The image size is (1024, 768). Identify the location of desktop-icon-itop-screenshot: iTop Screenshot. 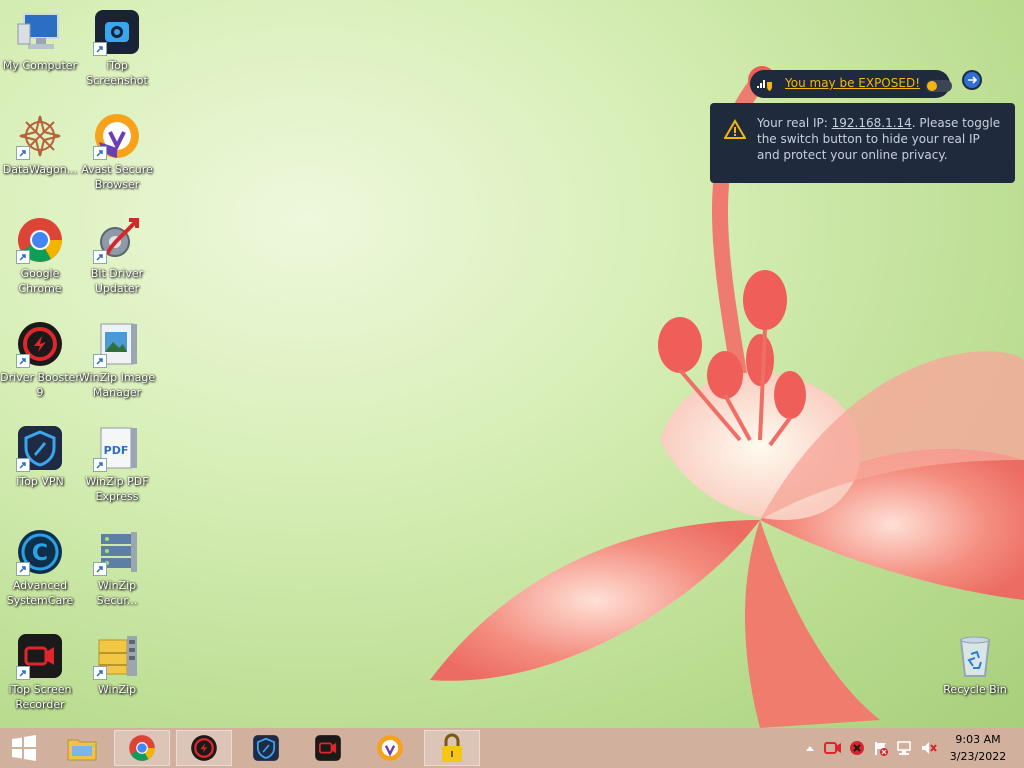
(117, 48).